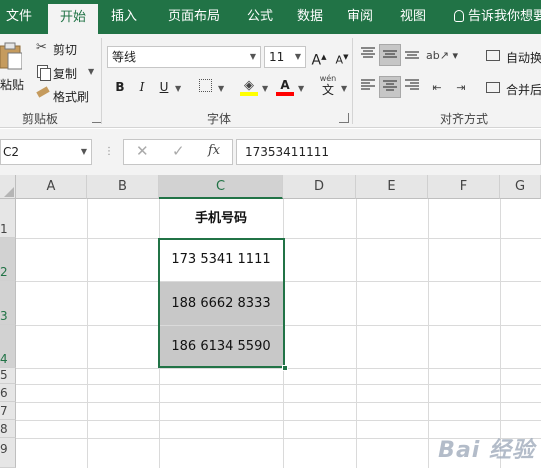  What do you see at coordinates (194, 17) in the screenshot?
I see `tab-page-layout: 页面布局` at bounding box center [194, 17].